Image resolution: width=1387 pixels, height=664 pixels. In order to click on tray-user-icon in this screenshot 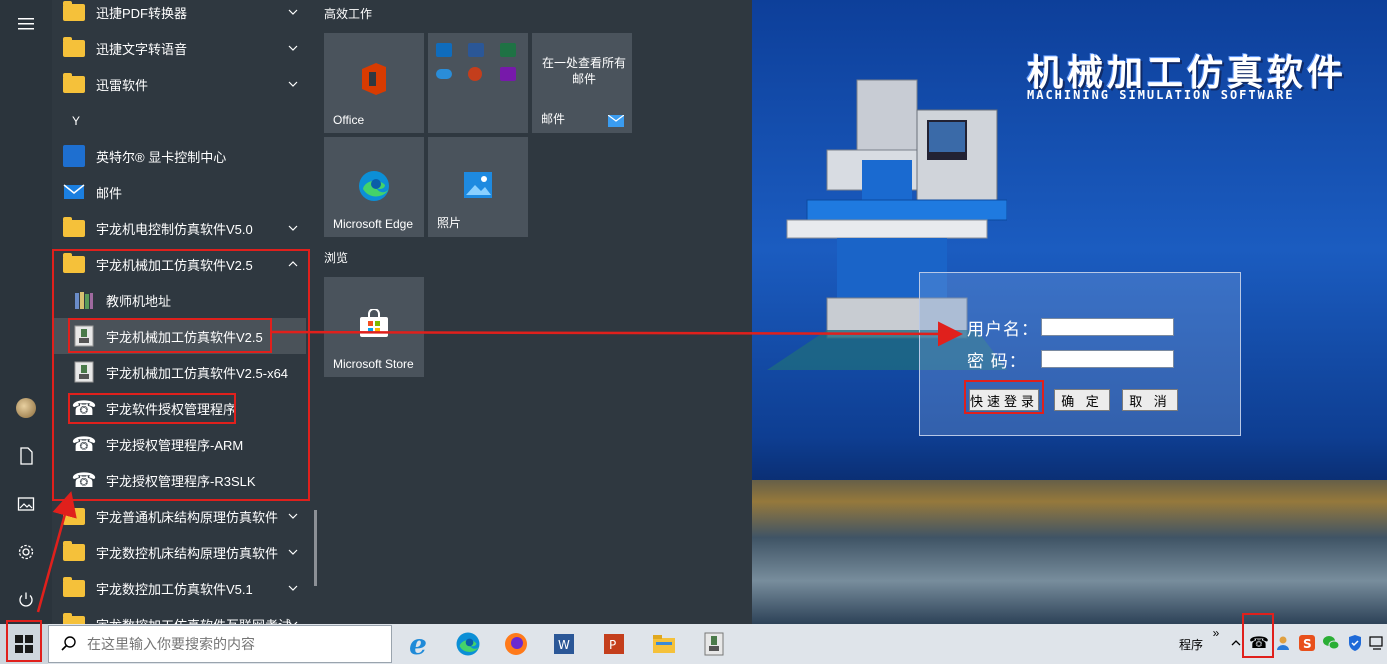, I will do `click(1283, 643)`.